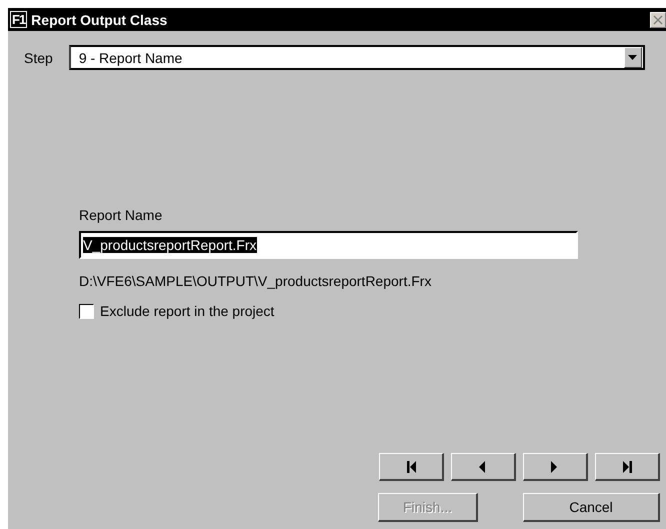  What do you see at coordinates (255, 281) in the screenshot?
I see `file-path: D:\VFE6\SAMPLE\OUTPUT\V_productsreportReport.Frx` at bounding box center [255, 281].